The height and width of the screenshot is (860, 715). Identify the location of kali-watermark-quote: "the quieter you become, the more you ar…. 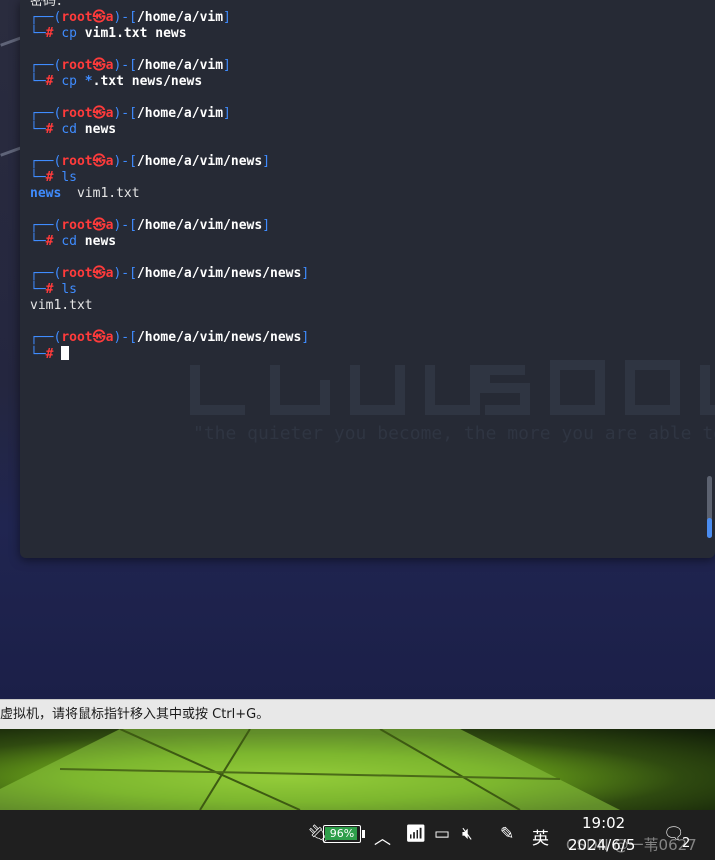
(454, 433).